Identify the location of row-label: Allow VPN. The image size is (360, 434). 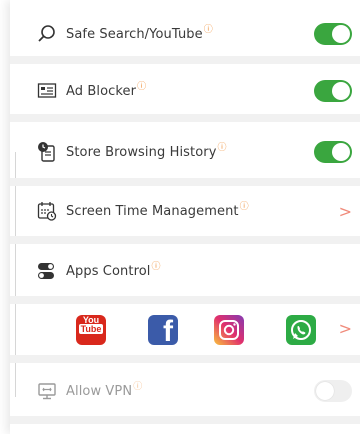
(99, 391).